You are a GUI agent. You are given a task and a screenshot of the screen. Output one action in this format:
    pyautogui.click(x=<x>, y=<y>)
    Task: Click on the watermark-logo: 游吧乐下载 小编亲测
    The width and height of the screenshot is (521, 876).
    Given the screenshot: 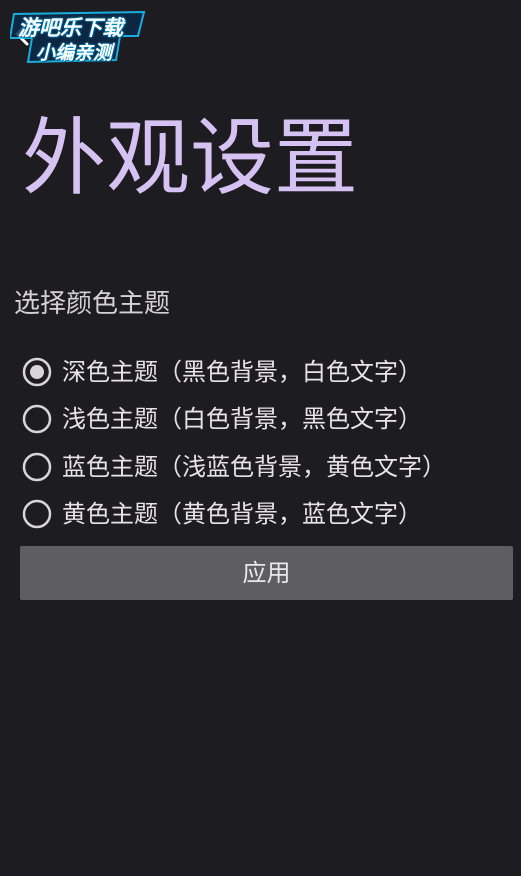 What is the action you would take?
    pyautogui.click(x=79, y=37)
    